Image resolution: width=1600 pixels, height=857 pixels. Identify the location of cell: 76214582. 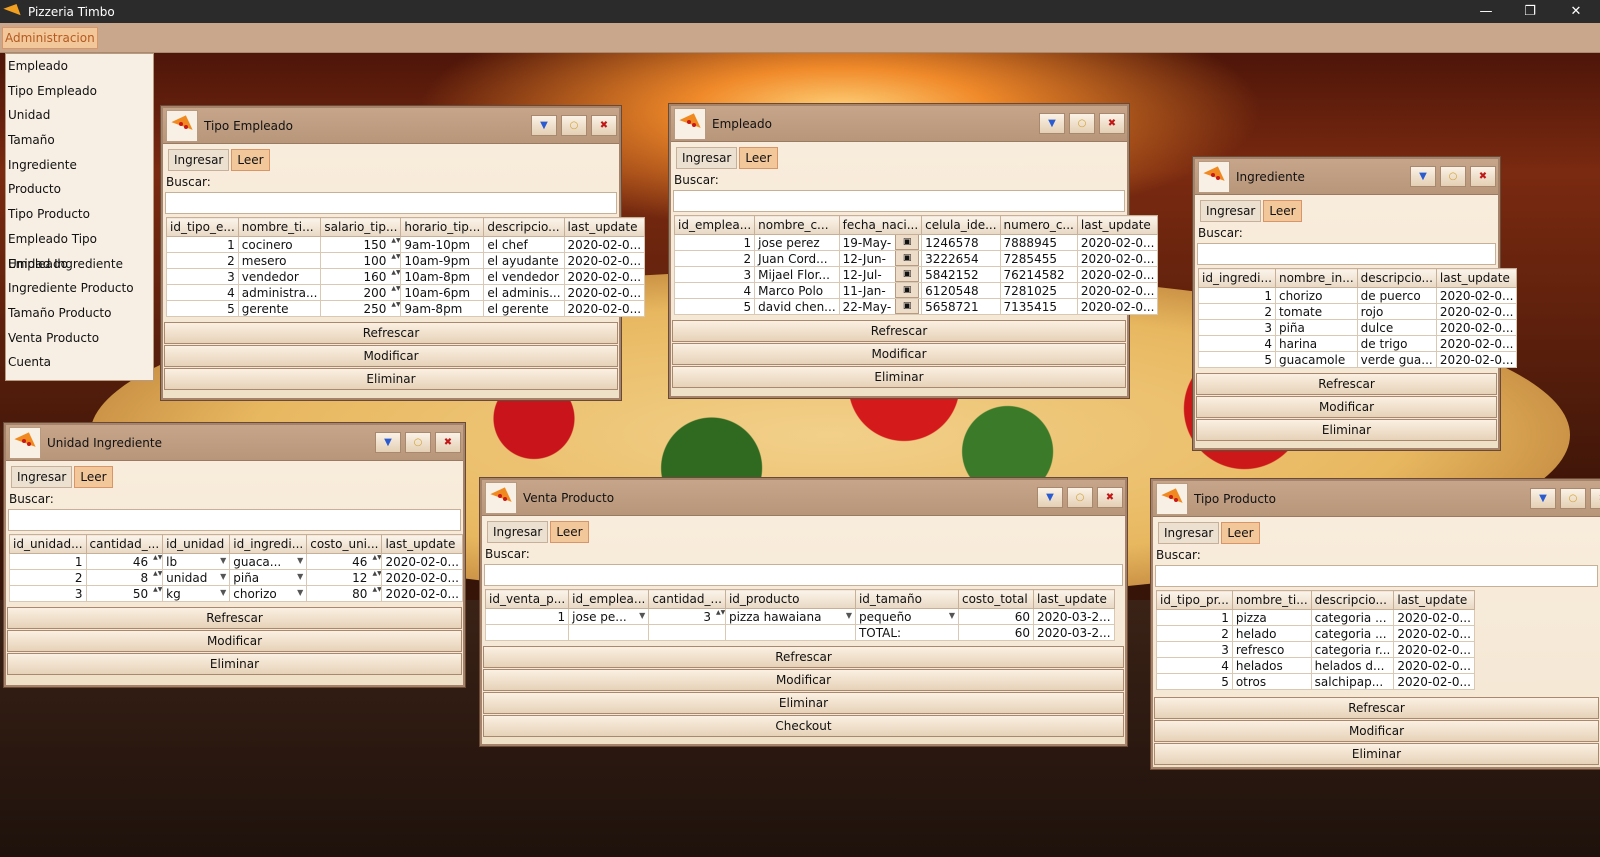
(1038, 274).